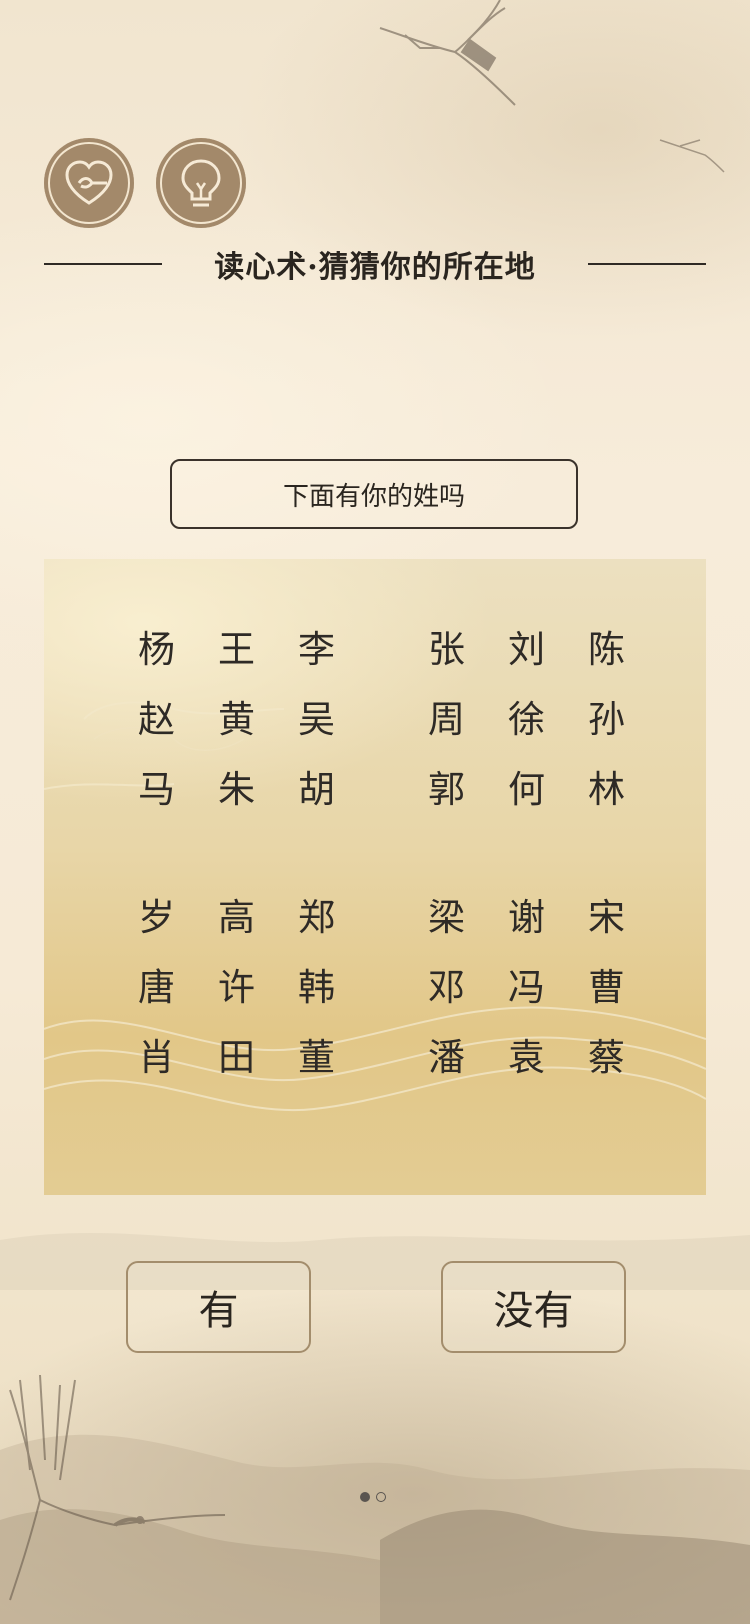 The height and width of the screenshot is (1624, 750). Describe the element at coordinates (373, 1497) in the screenshot. I see `pagination-dots` at that location.